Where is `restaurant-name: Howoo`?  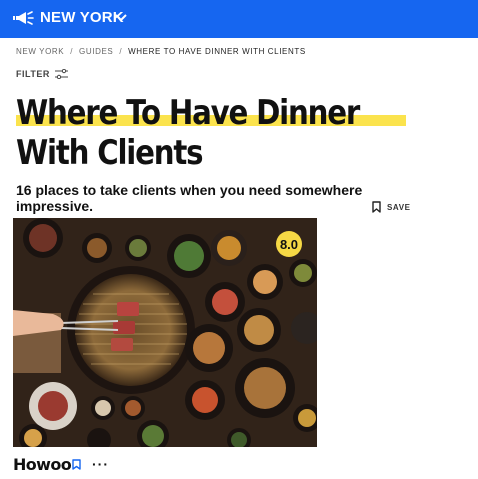 restaurant-name: Howoo is located at coordinates (42, 464).